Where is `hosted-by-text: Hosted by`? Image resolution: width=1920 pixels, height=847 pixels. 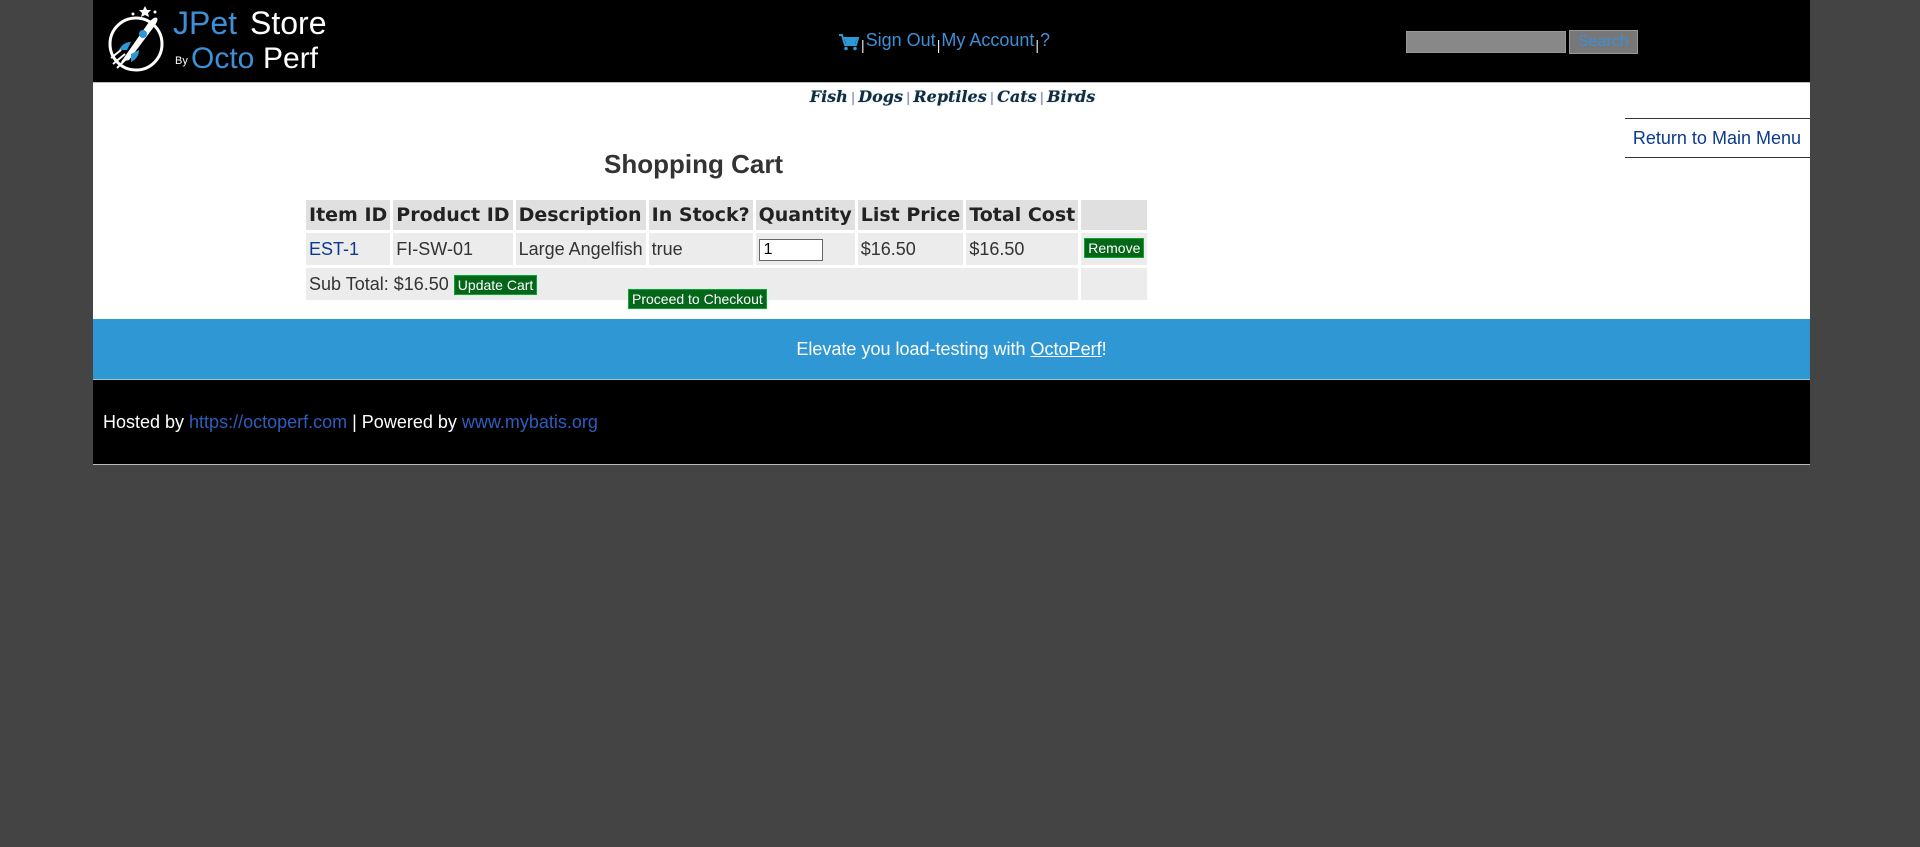 hosted-by-text: Hosted by is located at coordinates (146, 421).